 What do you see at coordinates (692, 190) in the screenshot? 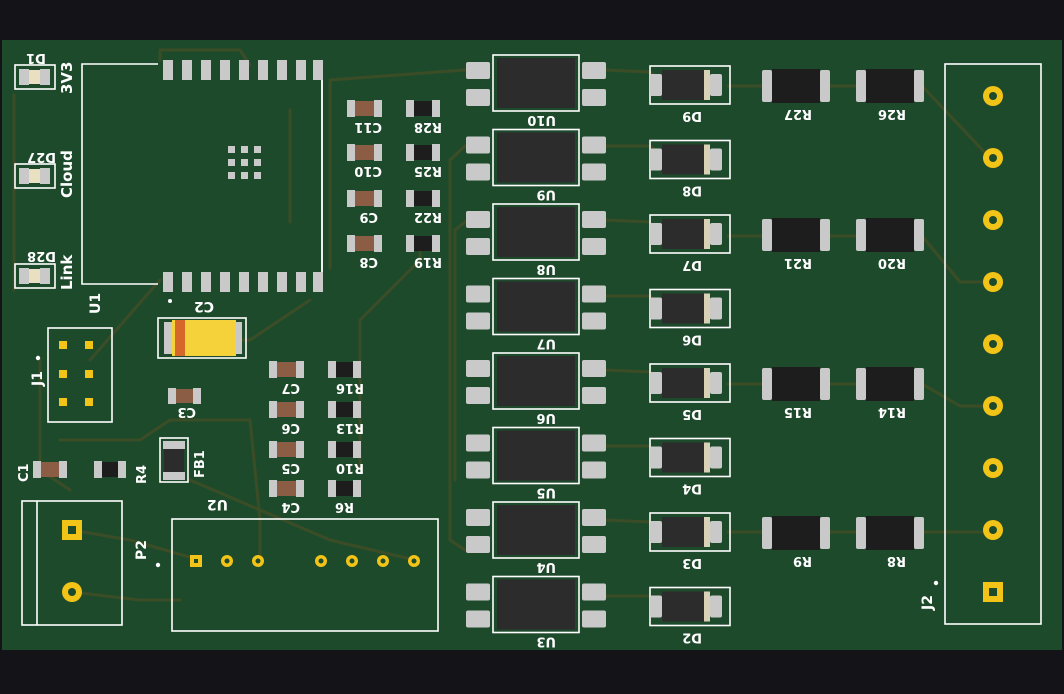
I see `diode-label: D8` at bounding box center [692, 190].